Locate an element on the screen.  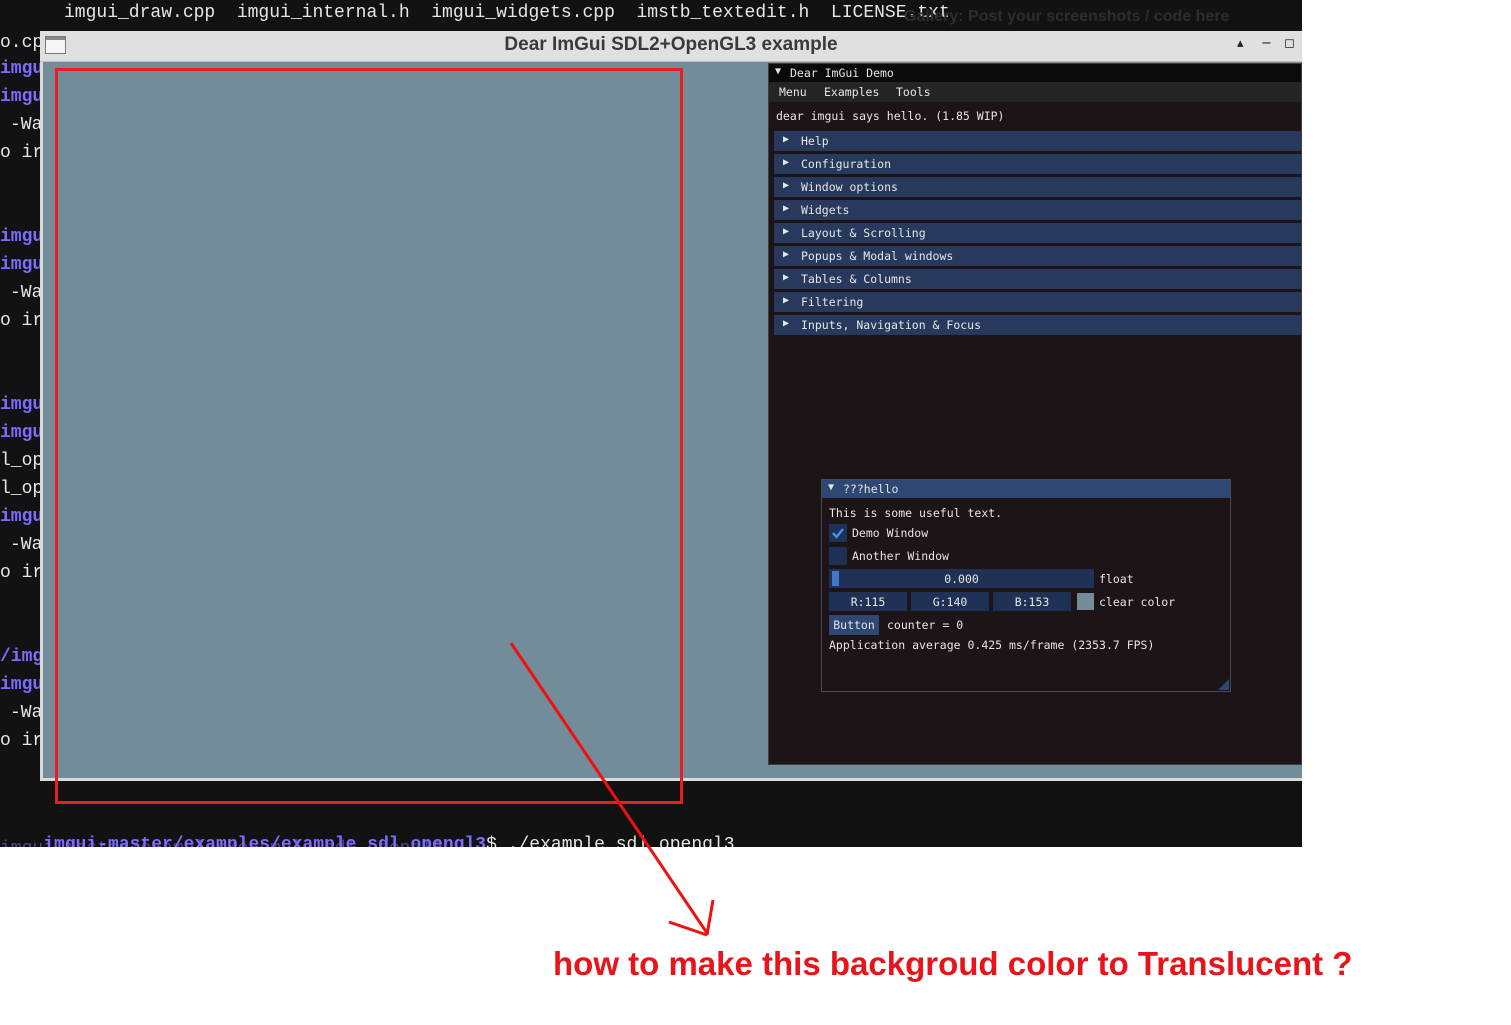
annotation-arrow is located at coordinates (612, 789).